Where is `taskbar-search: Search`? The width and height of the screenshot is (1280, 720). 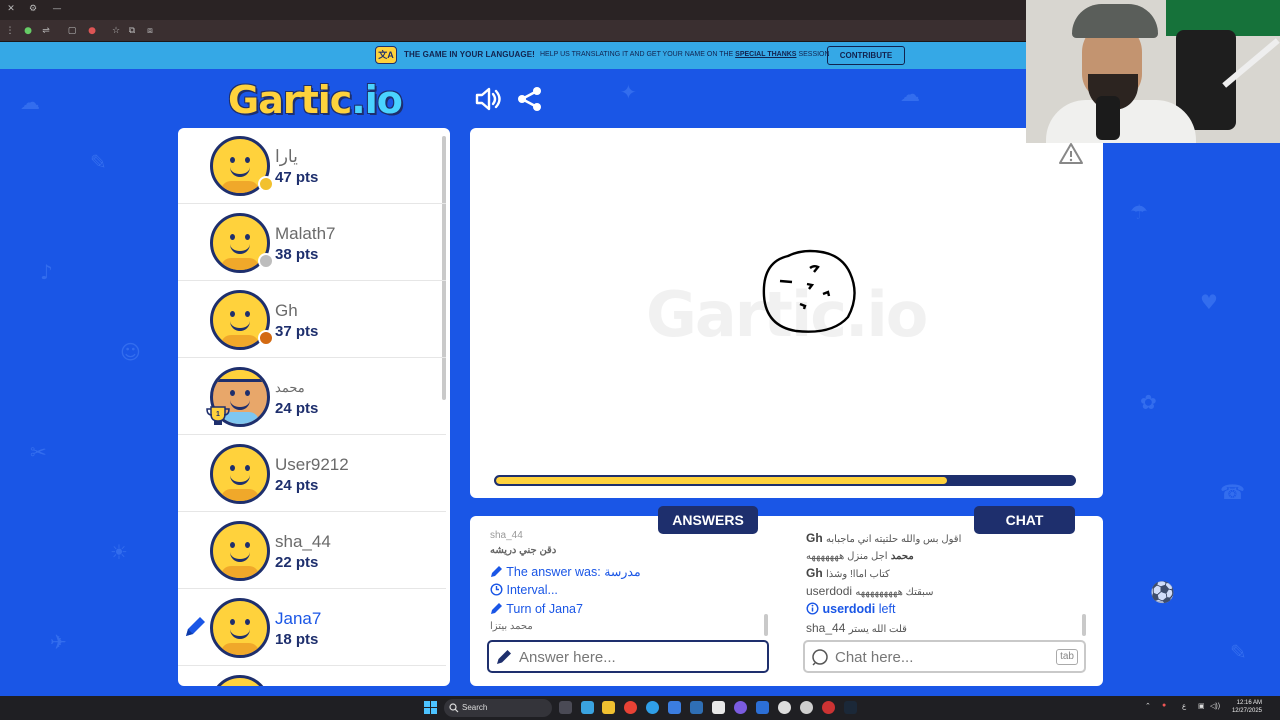
taskbar-search: Search is located at coordinates (498, 708).